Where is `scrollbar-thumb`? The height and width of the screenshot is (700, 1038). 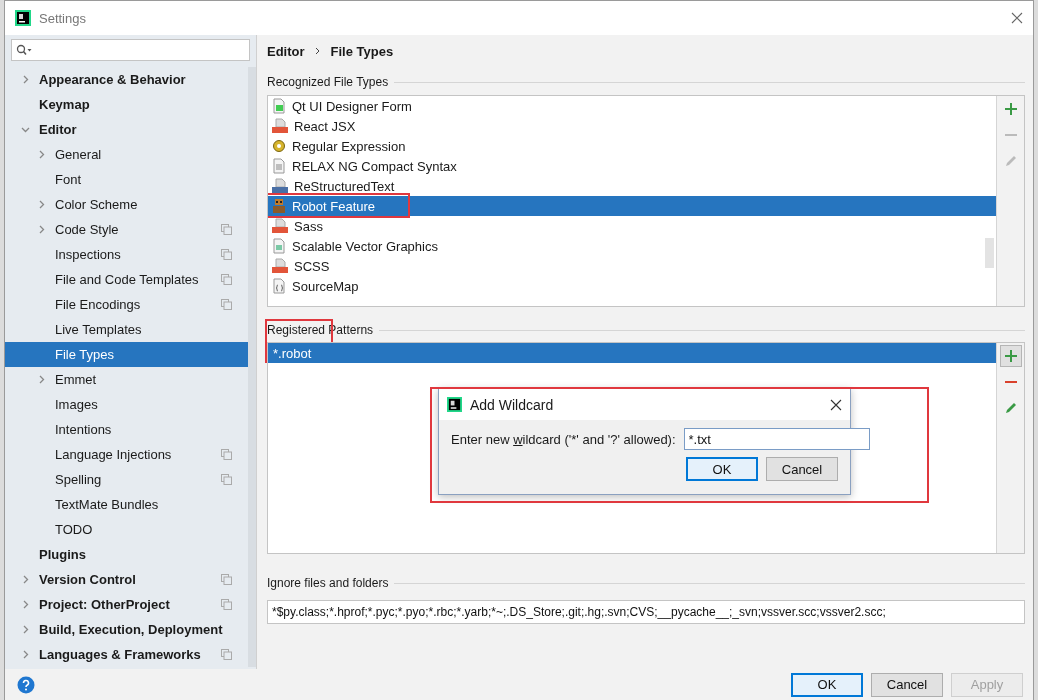
scrollbar-thumb is located at coordinates (989, 253).